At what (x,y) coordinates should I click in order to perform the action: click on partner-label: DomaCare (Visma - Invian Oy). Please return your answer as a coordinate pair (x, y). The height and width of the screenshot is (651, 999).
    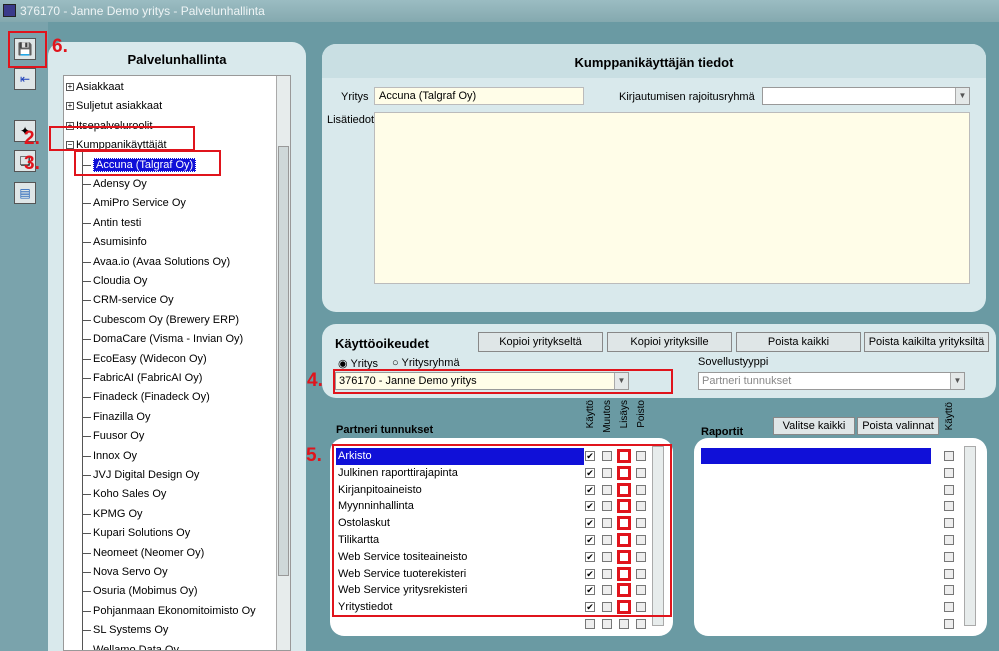
    Looking at the image, I should click on (168, 339).